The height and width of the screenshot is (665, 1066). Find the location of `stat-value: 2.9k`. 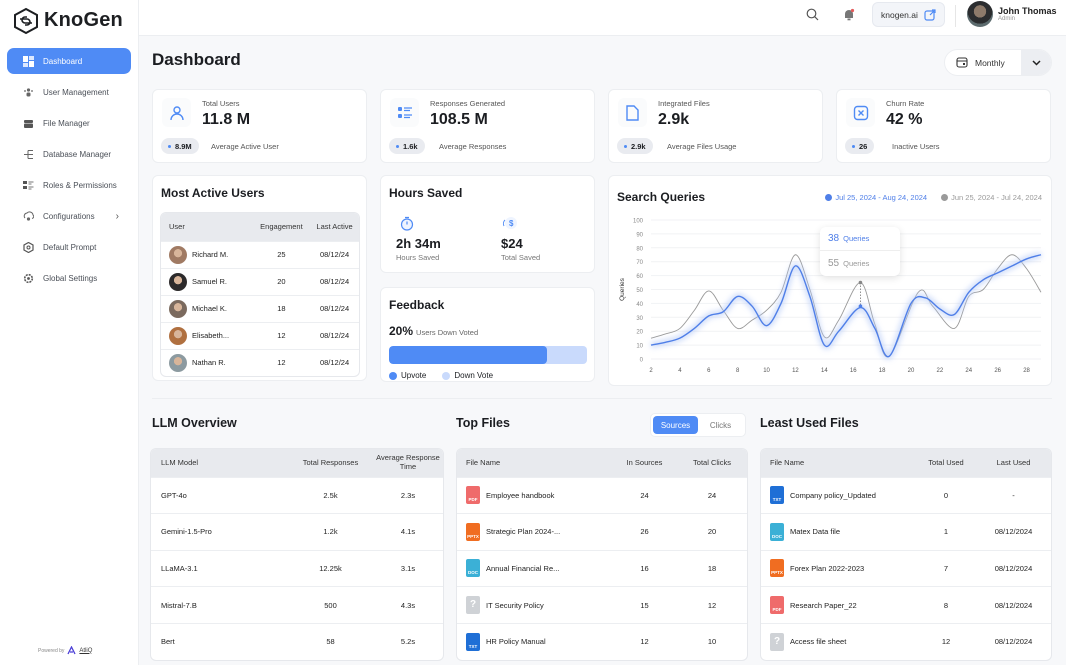

stat-value: 2.9k is located at coordinates (674, 119).